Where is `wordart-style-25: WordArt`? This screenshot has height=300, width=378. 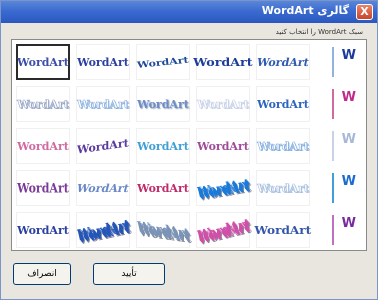 wordart-style-25: WordArt is located at coordinates (283, 230).